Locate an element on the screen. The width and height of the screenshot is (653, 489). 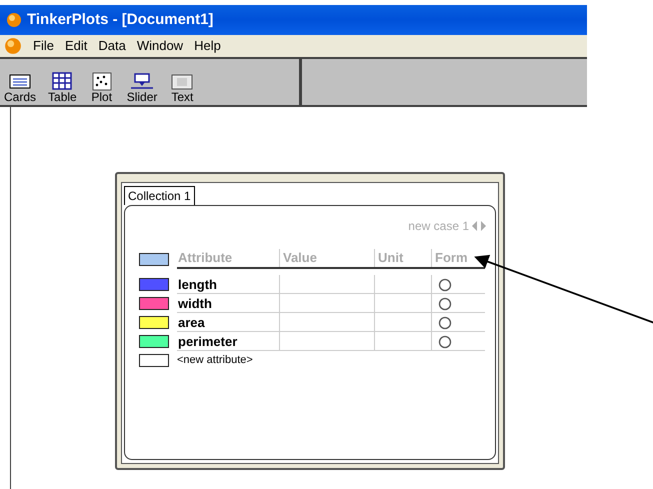
menu-item: Help is located at coordinates (207, 46).